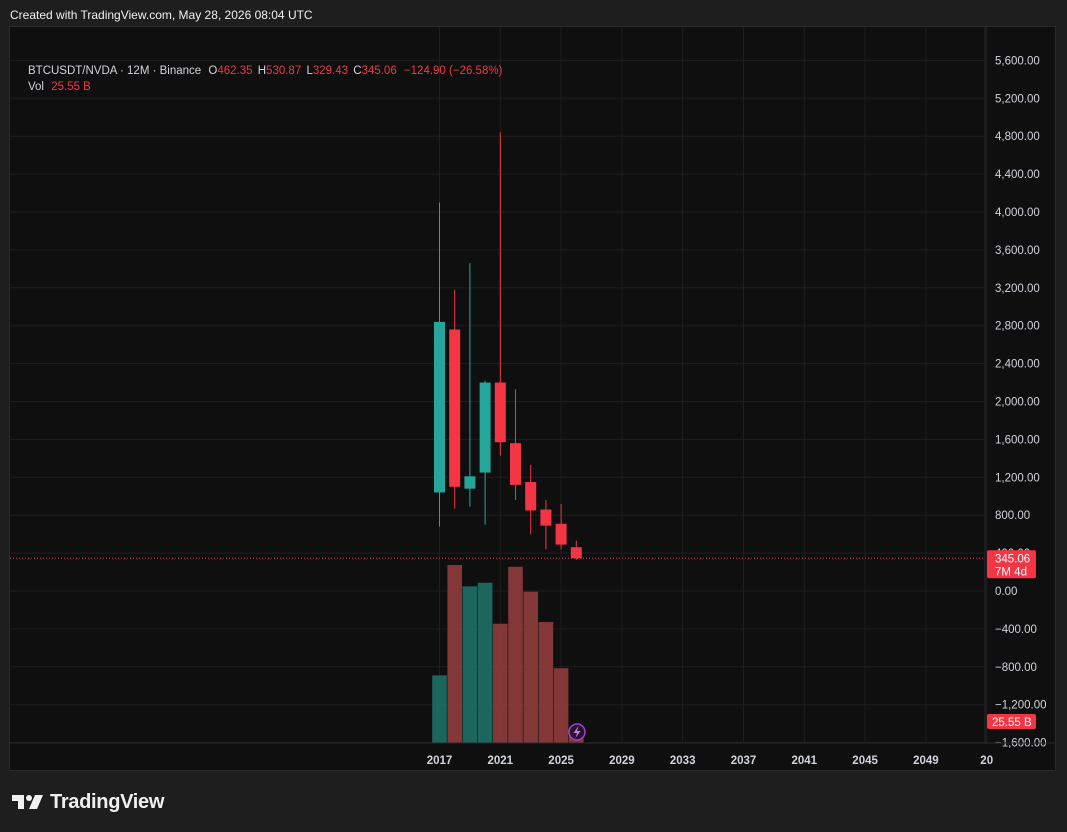 This screenshot has width=1067, height=832. Describe the element at coordinates (357, 71) in the screenshot. I see `close-label: C` at that location.